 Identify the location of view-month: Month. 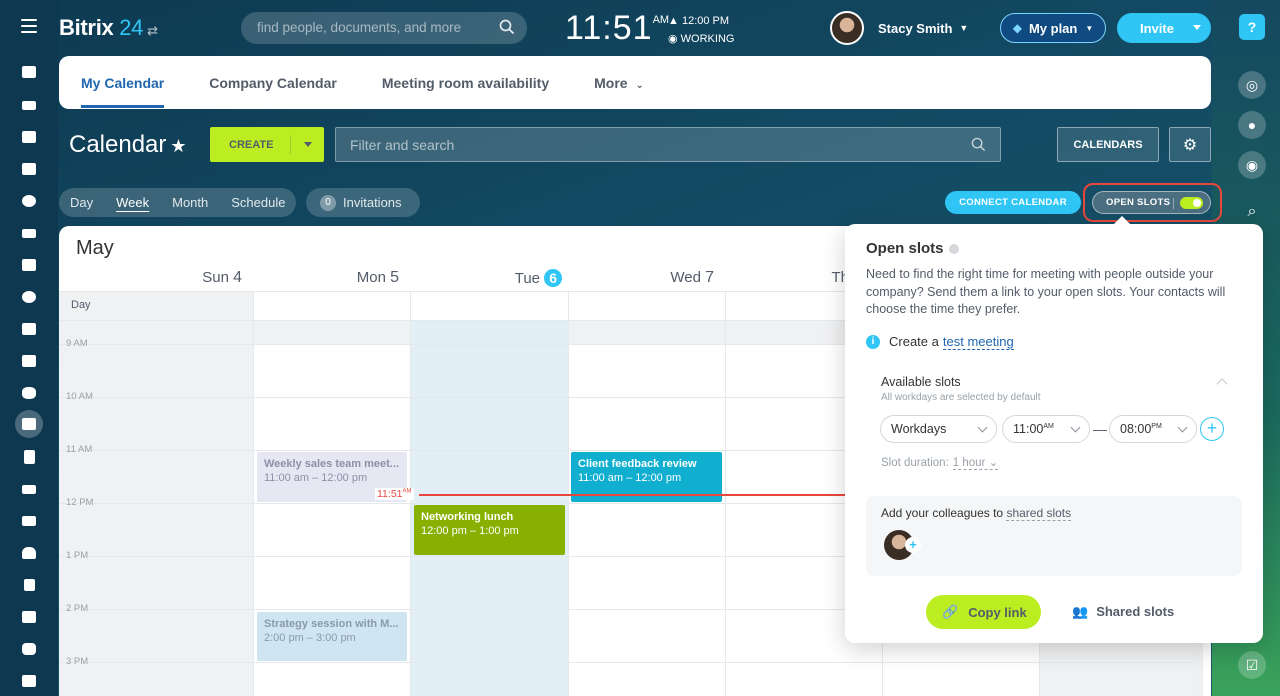
(190, 202).